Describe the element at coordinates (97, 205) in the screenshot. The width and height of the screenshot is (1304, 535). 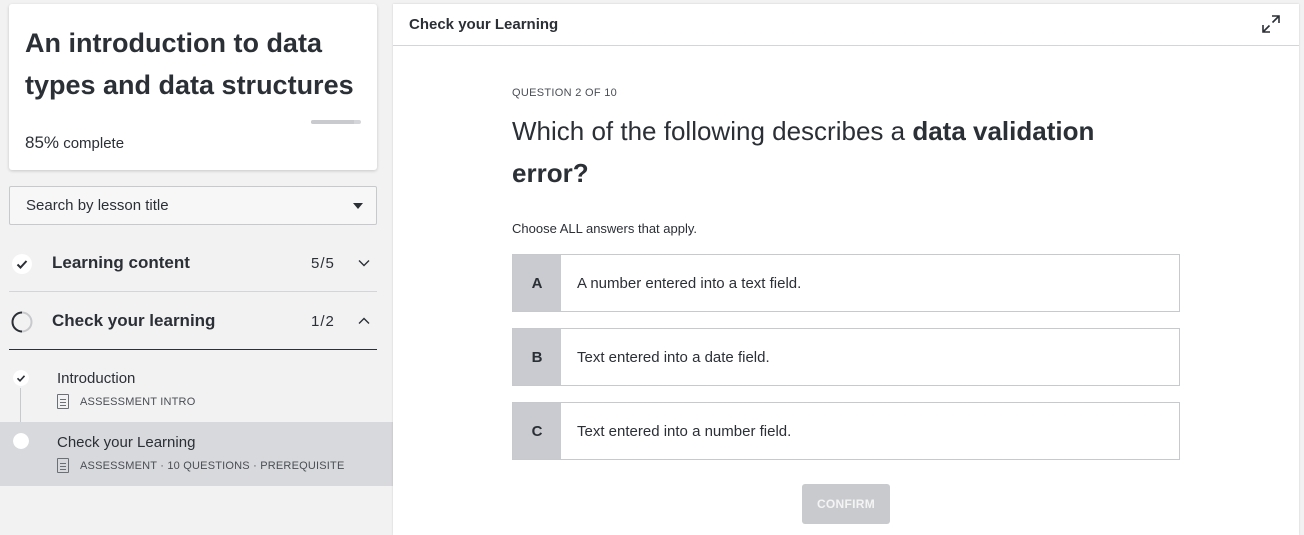
I see `lesson-search-placeholder: Search by lesson title` at that location.